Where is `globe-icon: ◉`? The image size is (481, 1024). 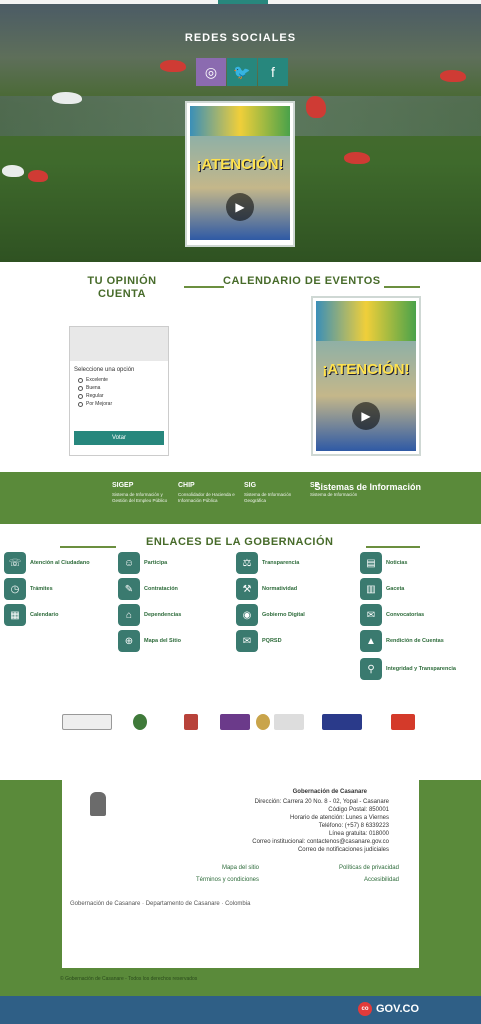
globe-icon: ◉ is located at coordinates (247, 615).